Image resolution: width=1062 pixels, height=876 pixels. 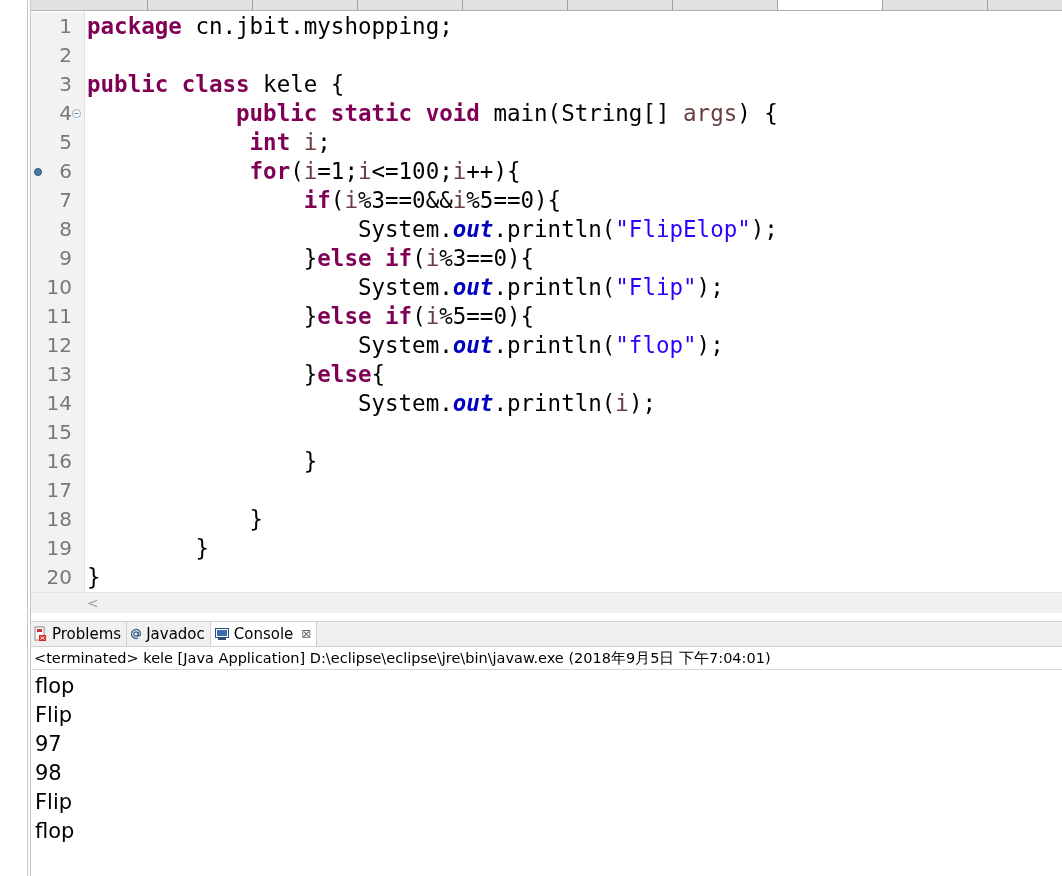 I want to click on line-number: 13, so click(x=58, y=374).